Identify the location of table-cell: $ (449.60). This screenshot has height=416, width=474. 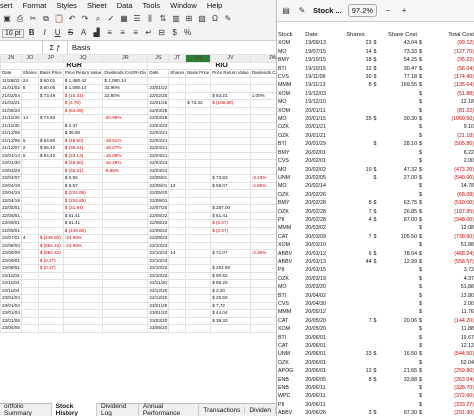
(83, 230).